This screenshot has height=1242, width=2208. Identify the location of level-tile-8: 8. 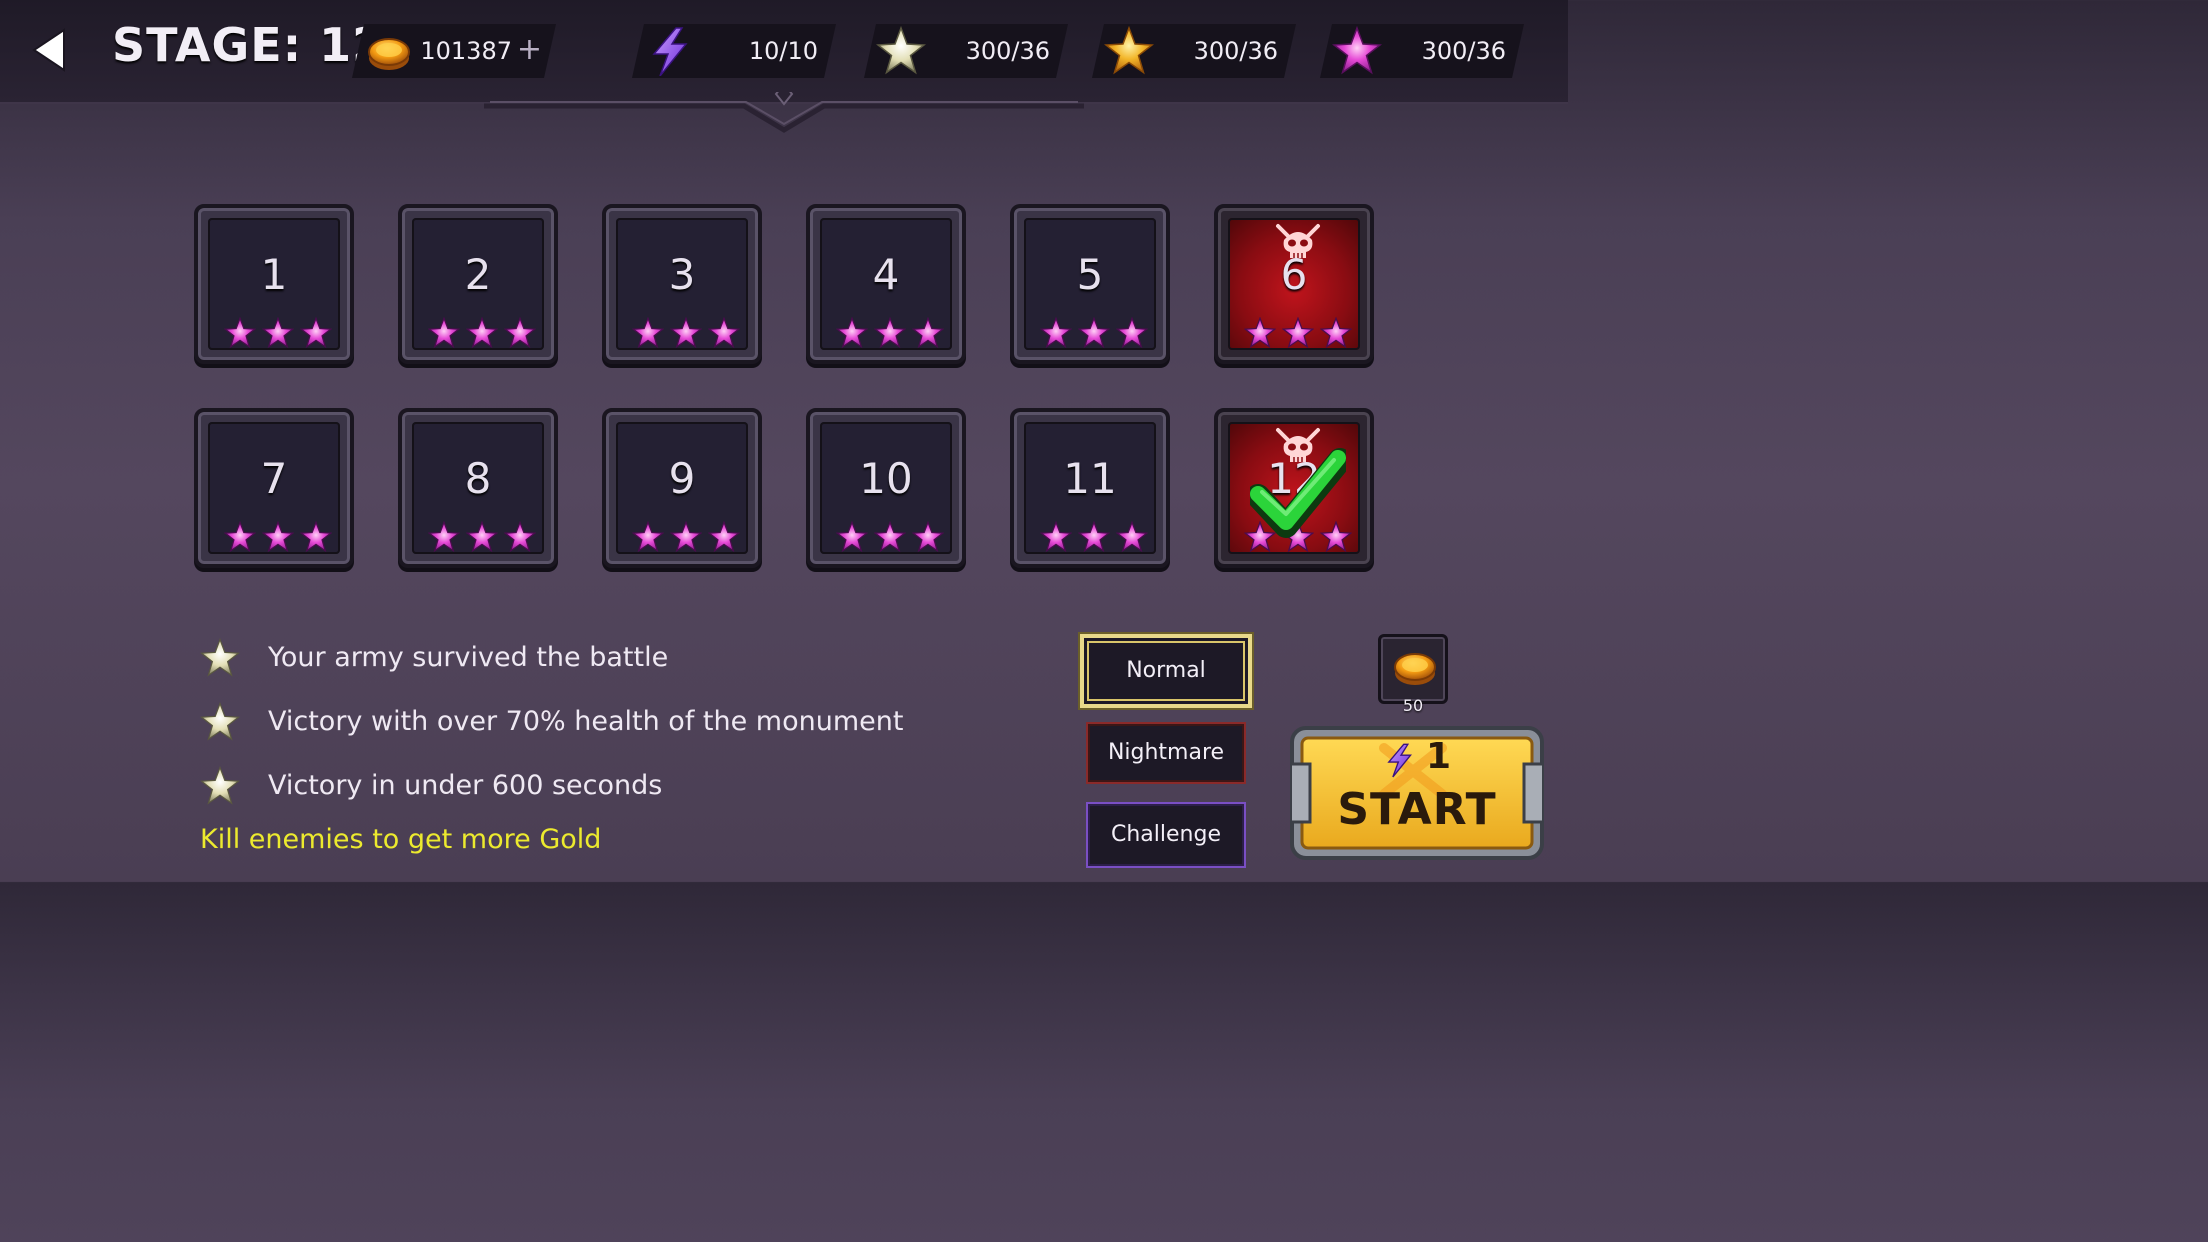
(478, 488).